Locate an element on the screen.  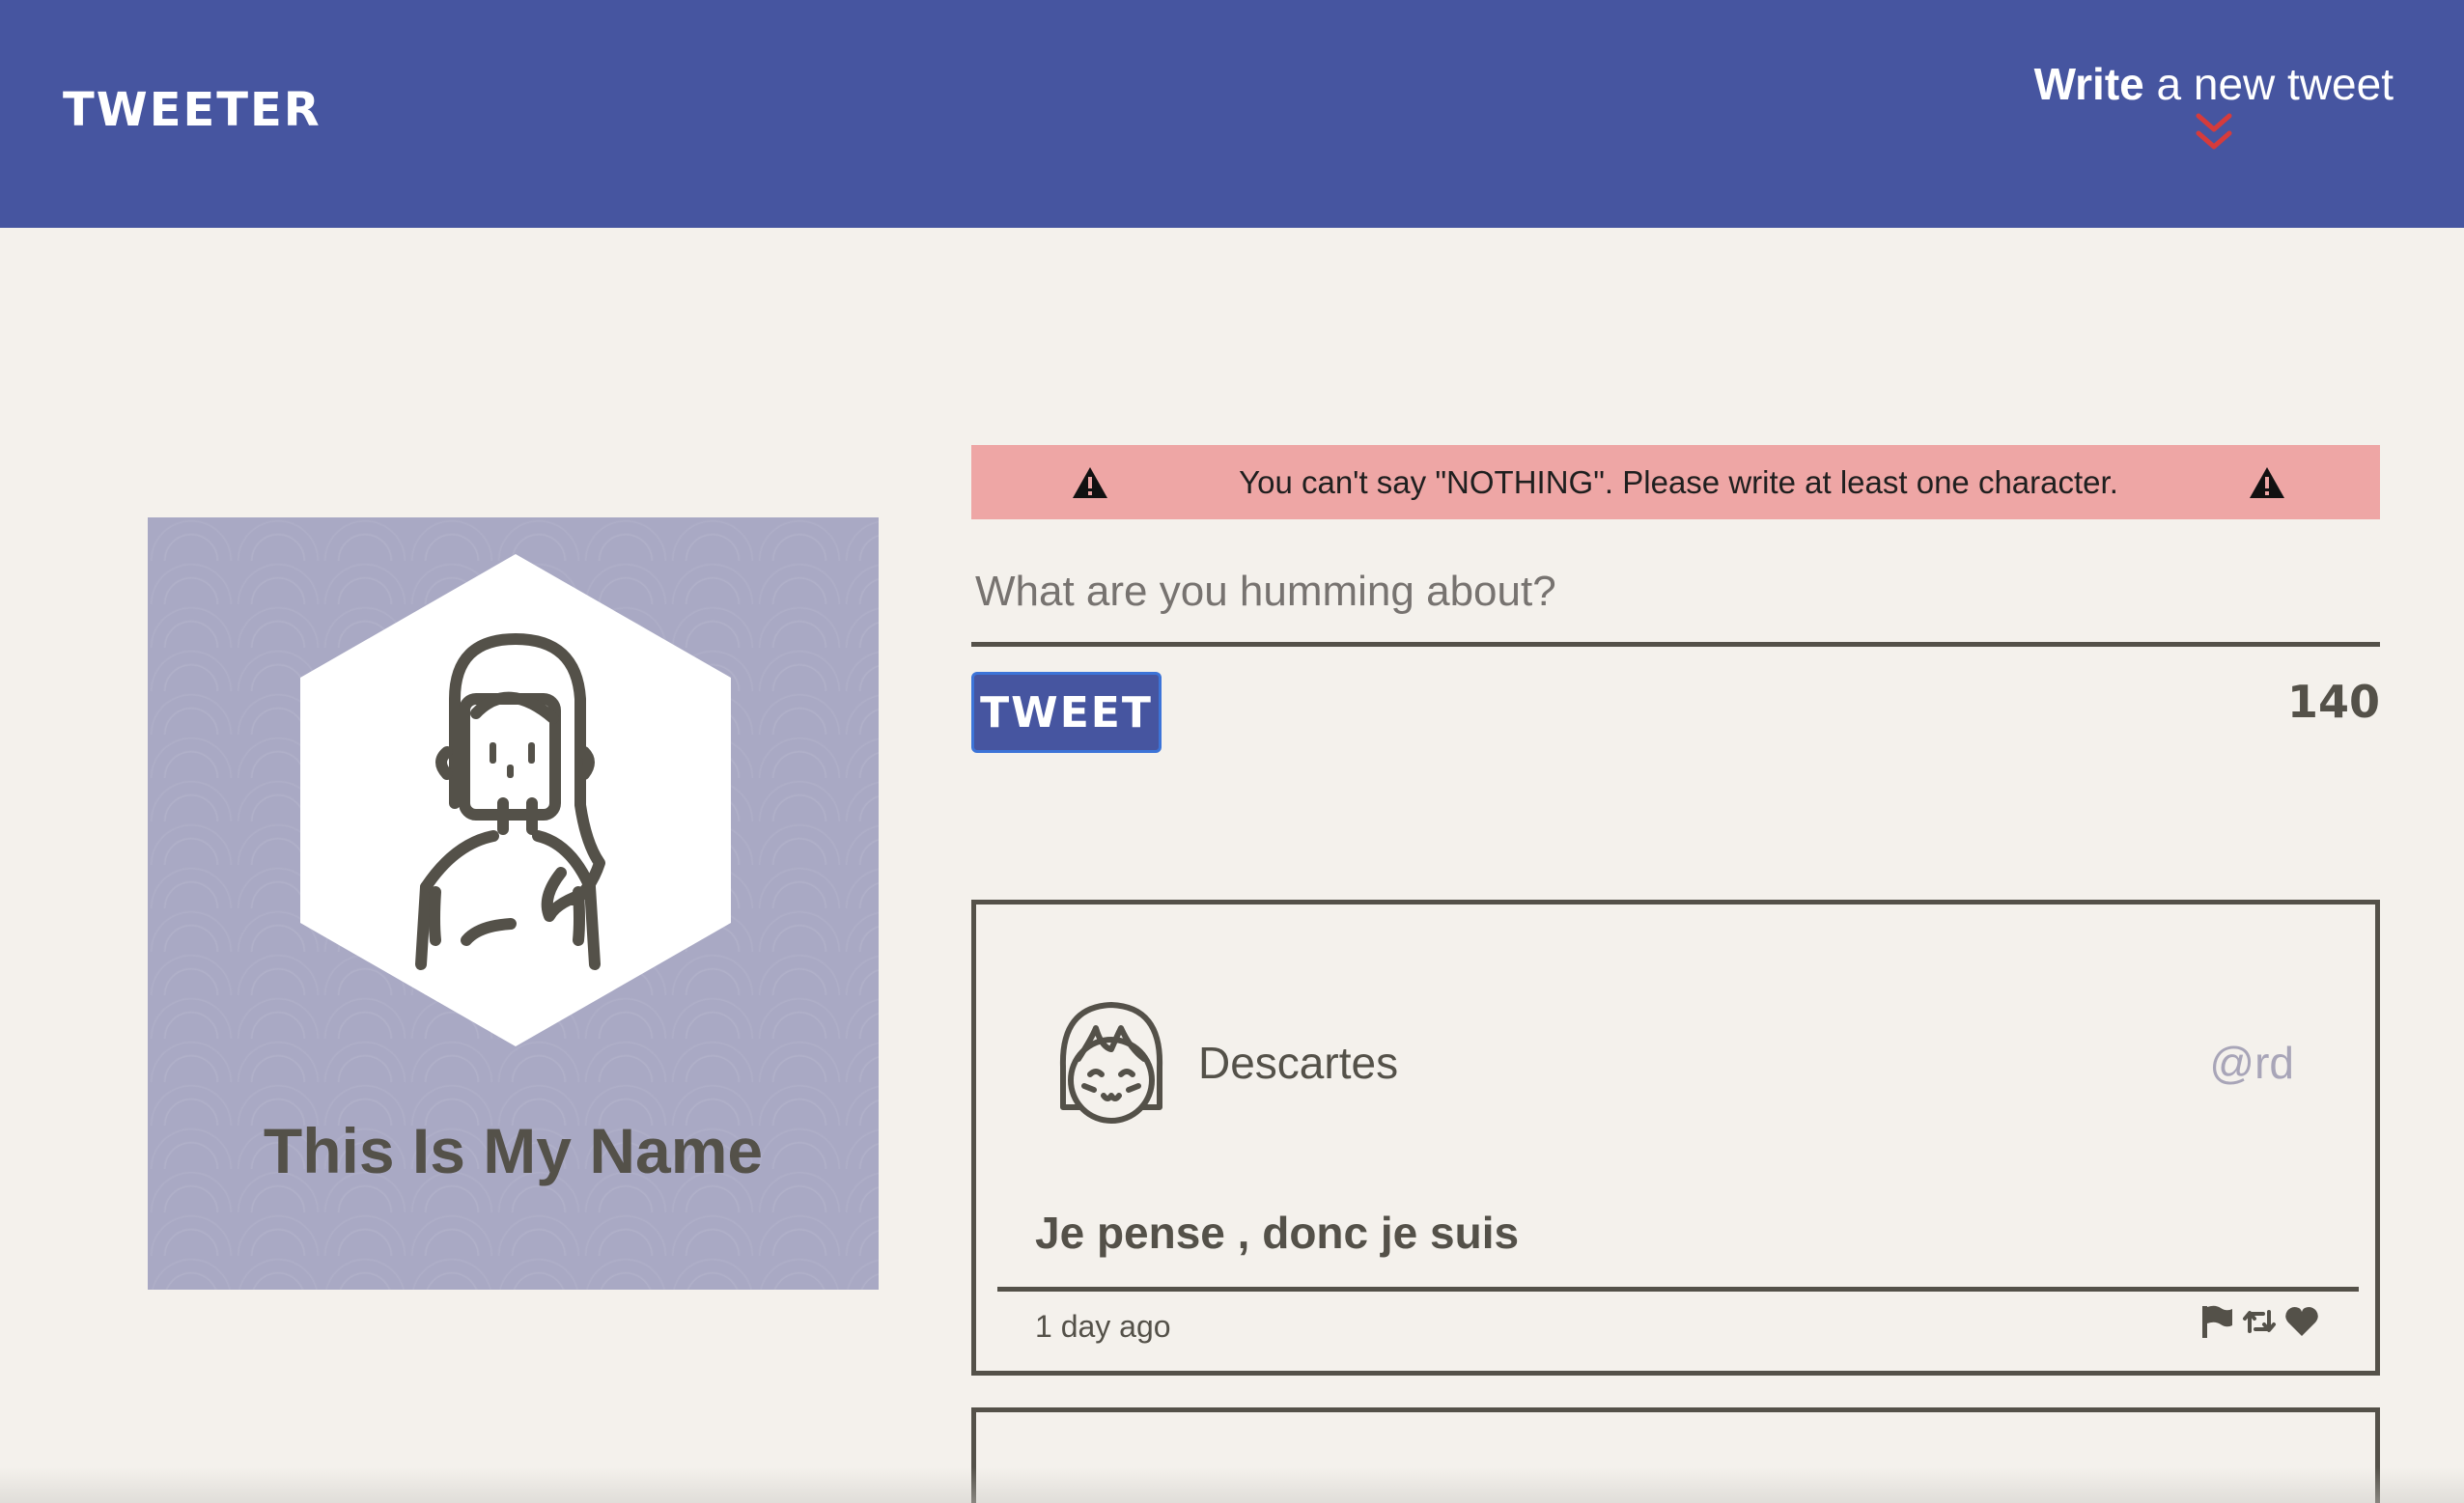
heart-icon is located at coordinates (2302, 1321).